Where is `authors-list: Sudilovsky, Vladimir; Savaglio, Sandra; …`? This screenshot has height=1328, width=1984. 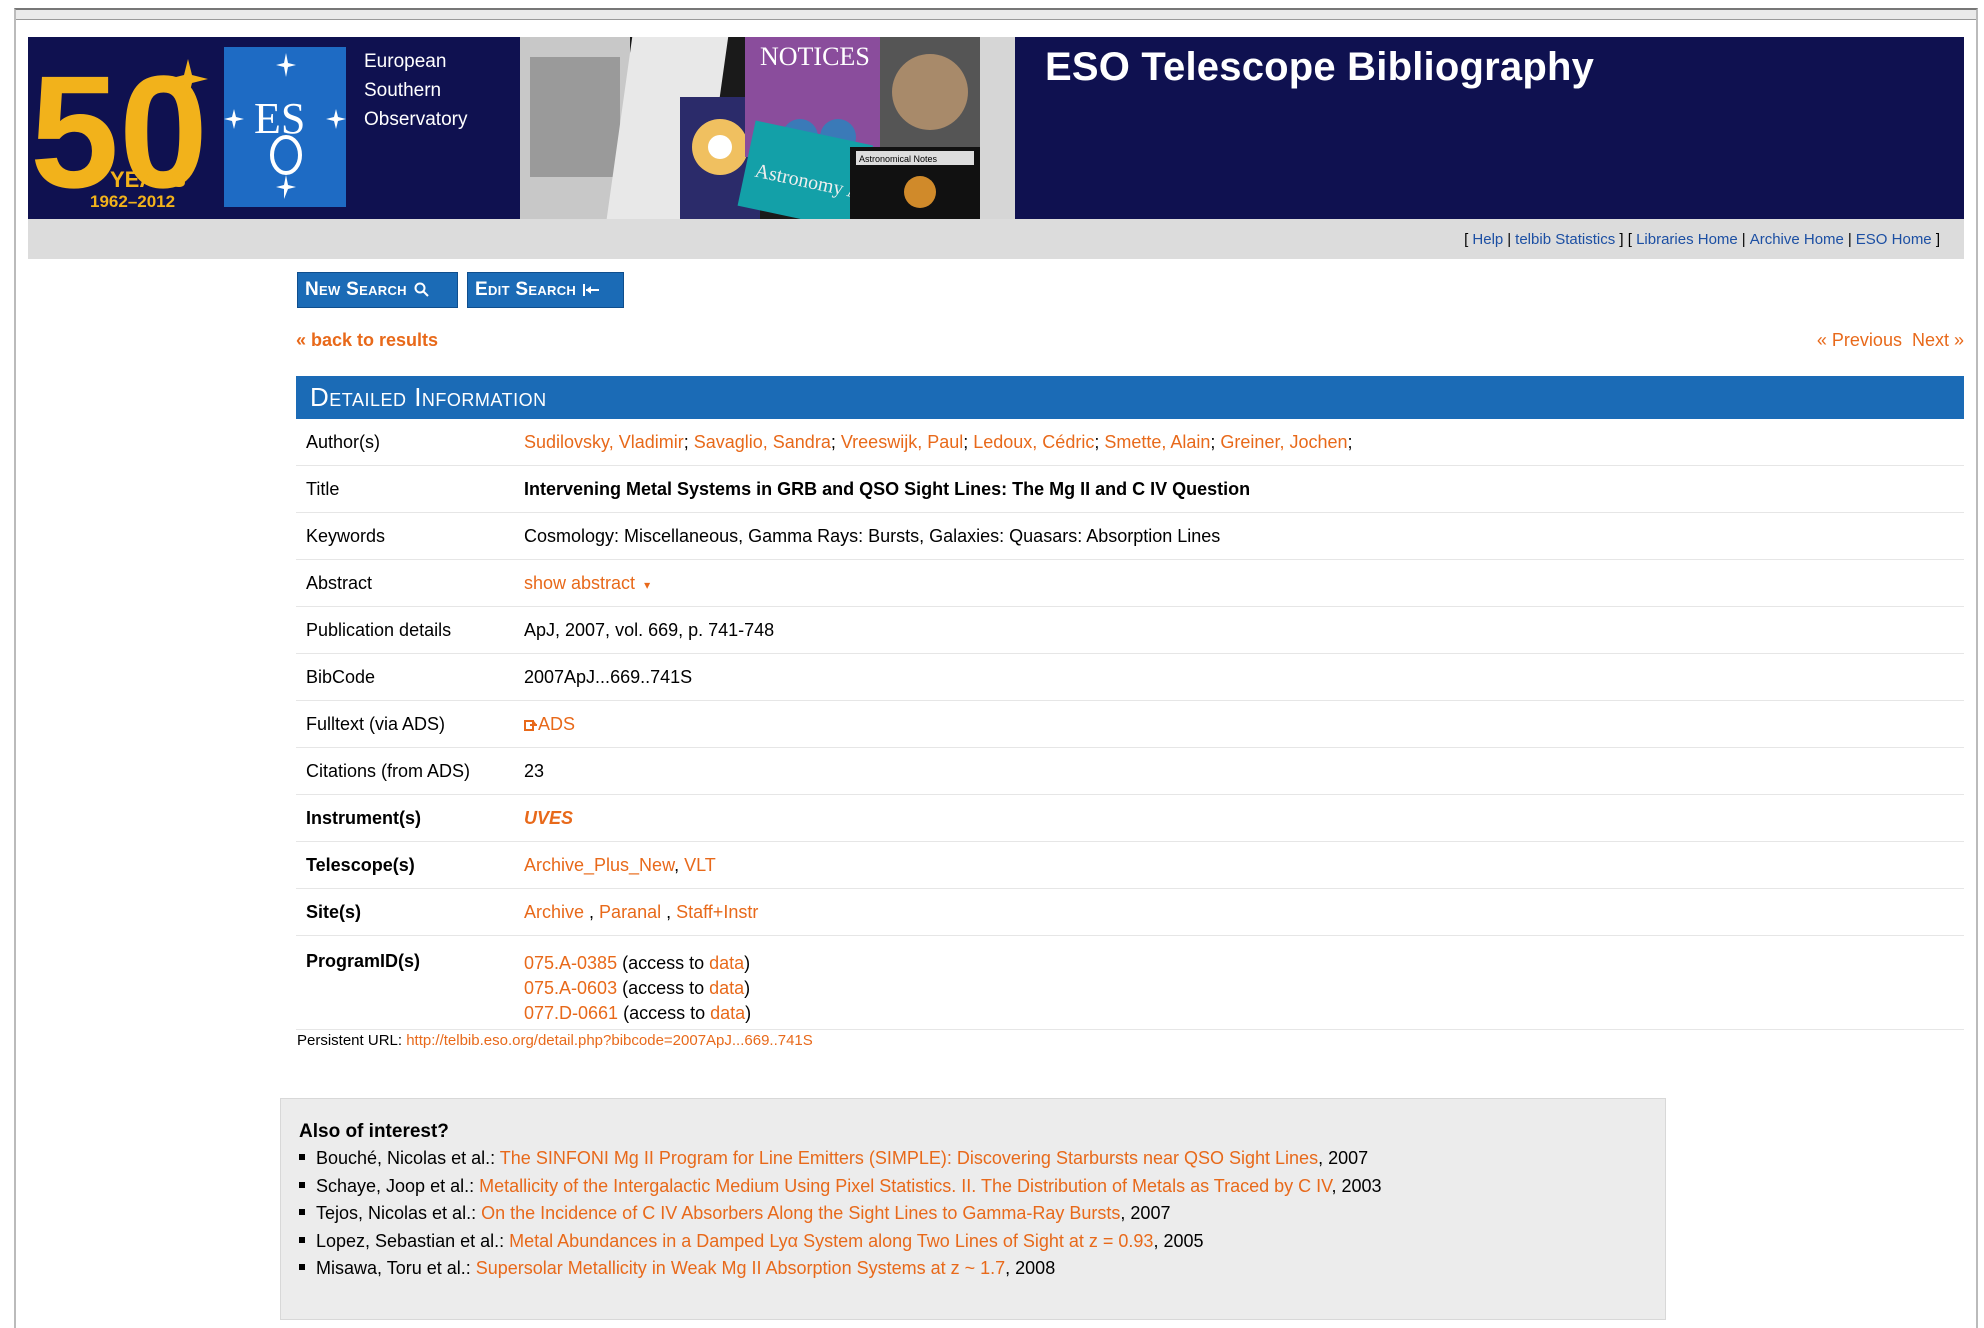 authors-list: Sudilovsky, Vladimir; Savaglio, Sandra; … is located at coordinates (938, 441).